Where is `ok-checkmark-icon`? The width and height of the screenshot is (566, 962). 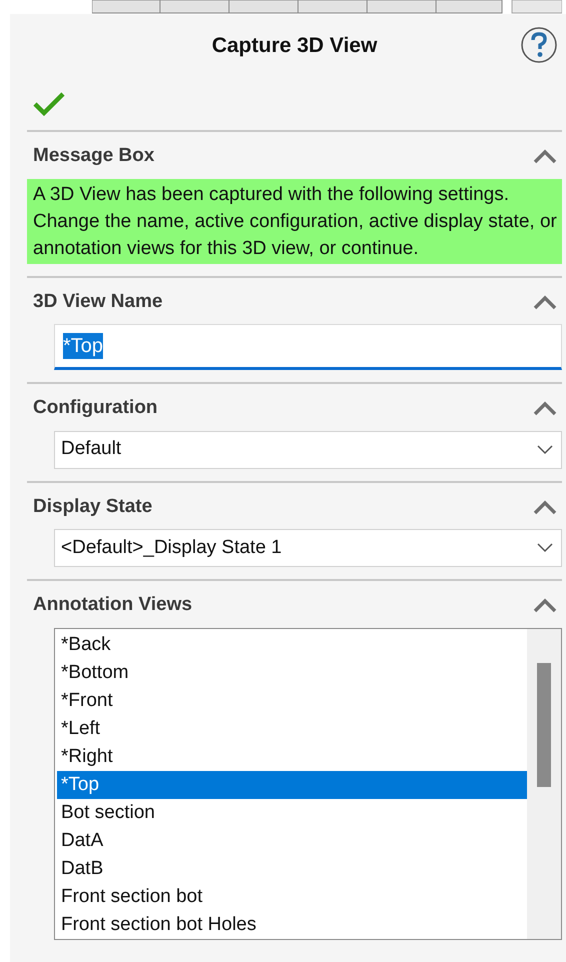 ok-checkmark-icon is located at coordinates (49, 104).